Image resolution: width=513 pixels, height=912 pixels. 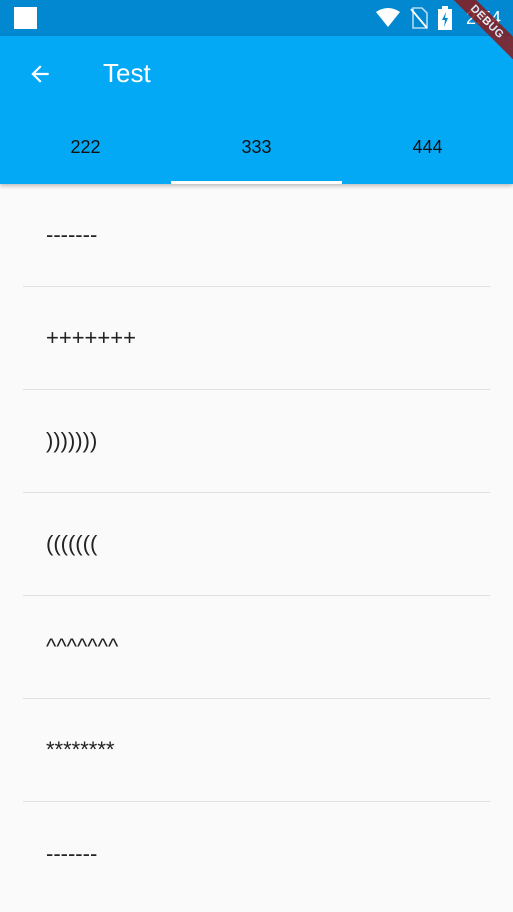 I want to click on tab-label: 333, so click(x=256, y=147).